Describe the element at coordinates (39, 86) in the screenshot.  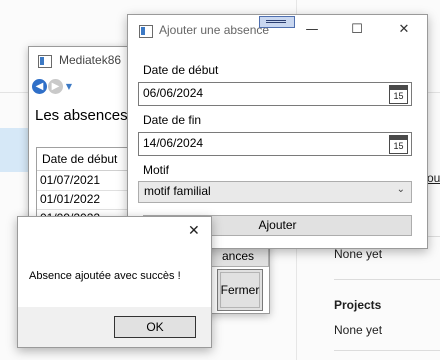
I see `back-arrow-icon: ◀` at that location.